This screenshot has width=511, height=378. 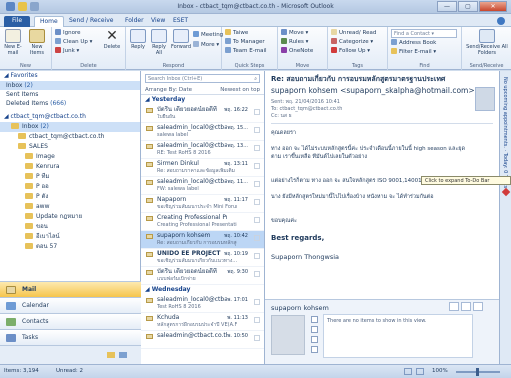 I want to click on people-icon, so click(x=454, y=306).